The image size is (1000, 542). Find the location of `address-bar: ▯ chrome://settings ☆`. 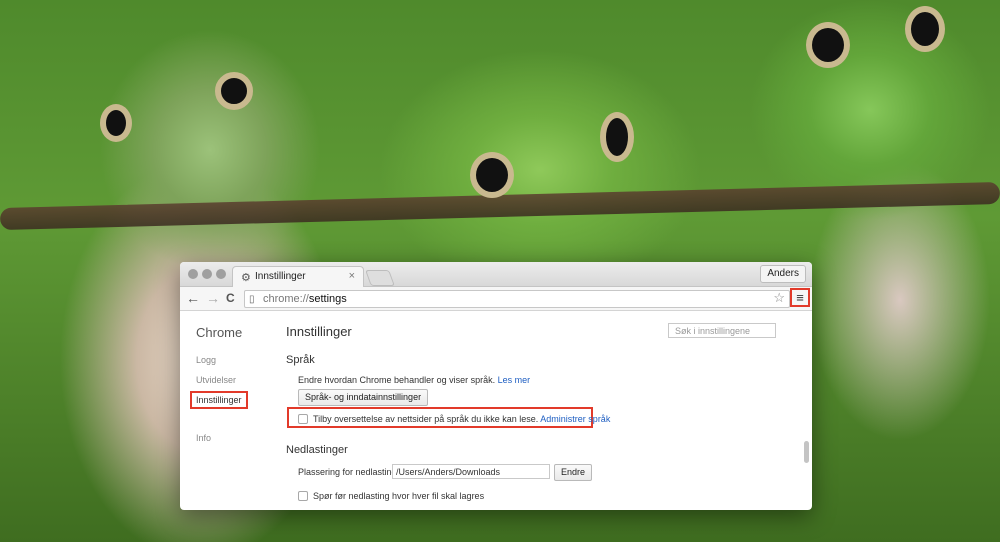

address-bar: ▯ chrome://settings ☆ is located at coordinates (517, 299).